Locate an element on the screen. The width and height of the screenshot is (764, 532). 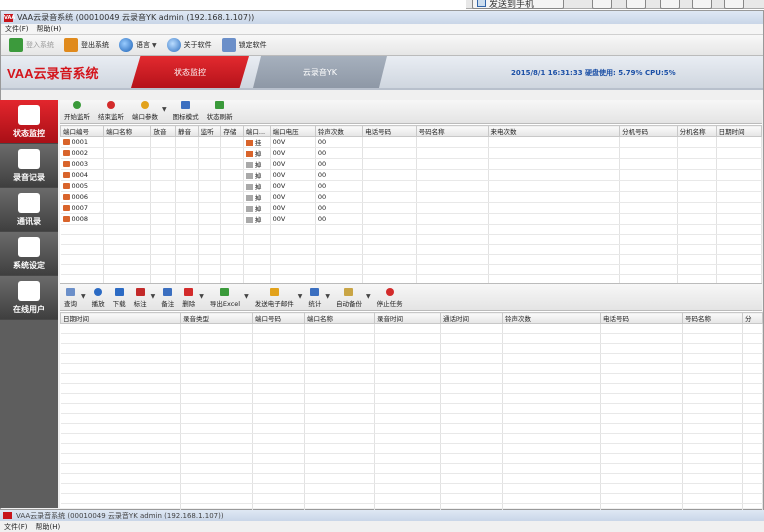
table-row: 0004 掉 00V 00 is located at coordinates (411, 175).